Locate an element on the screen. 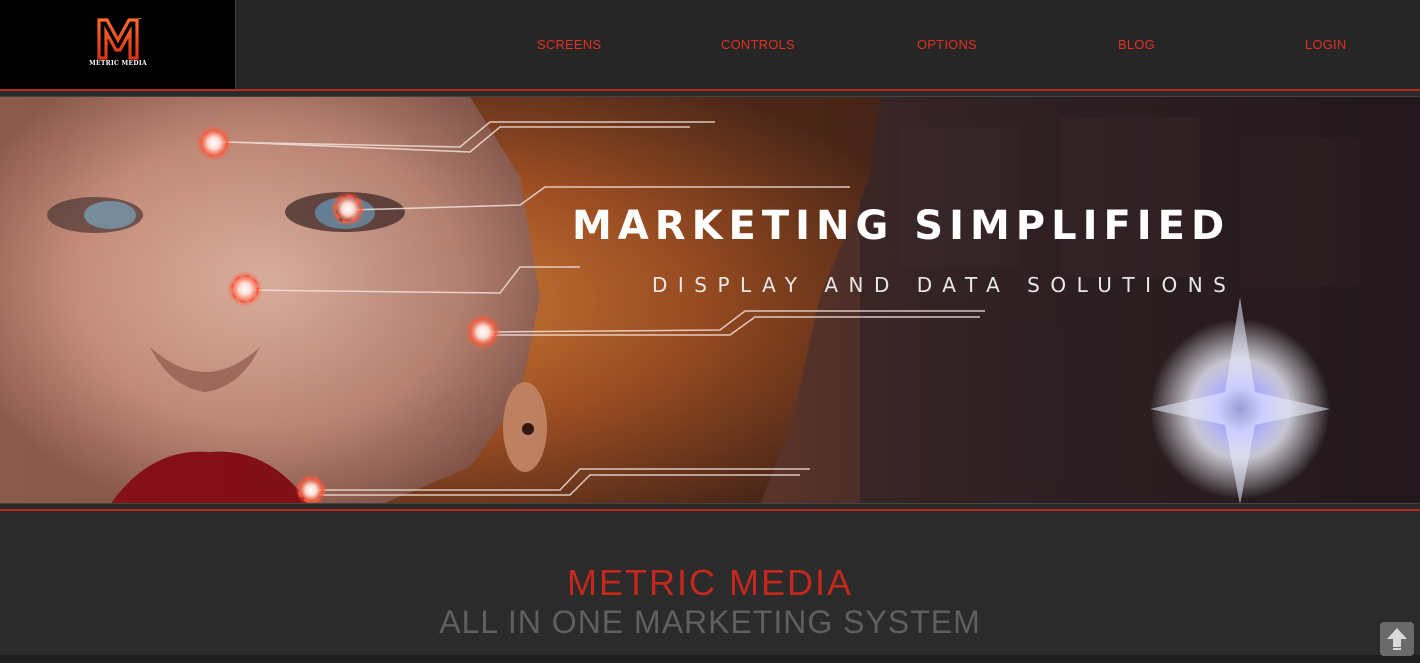 The image size is (1420, 663). section-subtitle: ALL IN ONE MARKETING SYSTEM is located at coordinates (710, 622).